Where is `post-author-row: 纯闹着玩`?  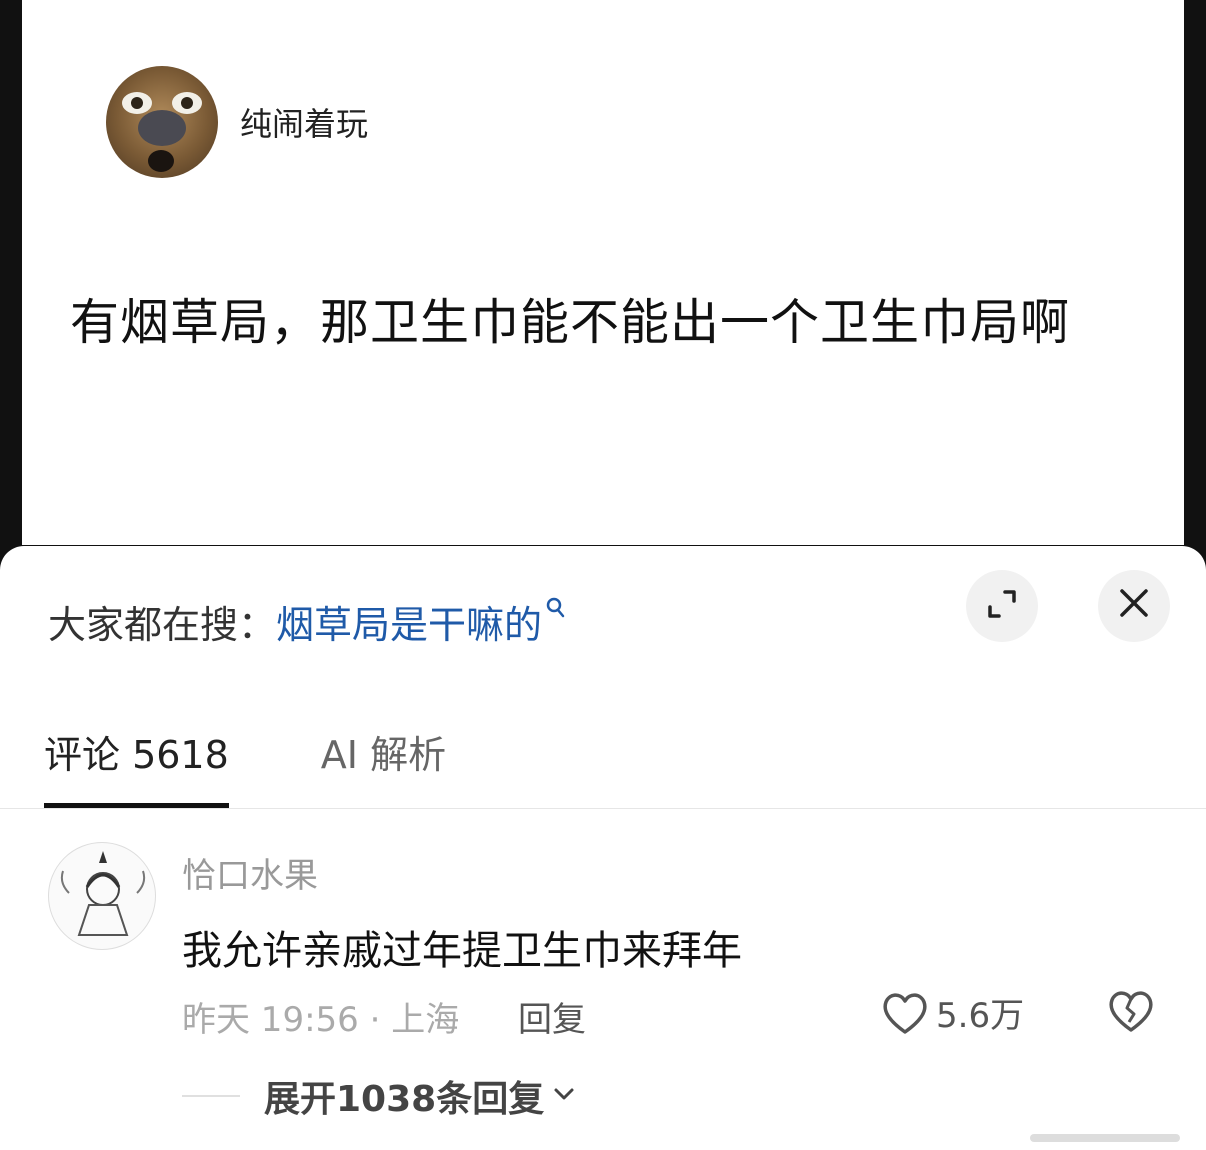
post-author-row: 纯闹着玩 is located at coordinates (237, 122).